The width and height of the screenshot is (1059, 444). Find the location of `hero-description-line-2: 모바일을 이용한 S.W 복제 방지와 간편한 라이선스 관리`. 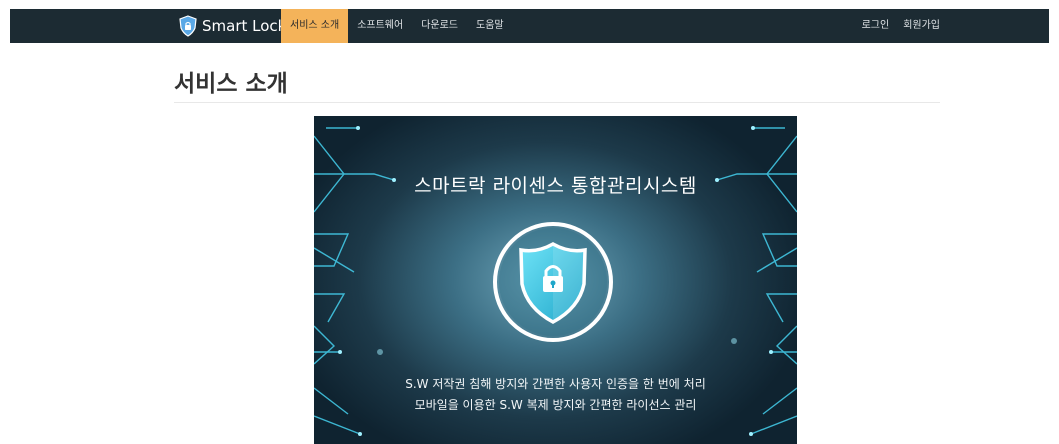

hero-description-line-2: 모바일을 이용한 S.W 복제 방지와 간편한 라이선스 관리 is located at coordinates (555, 405).